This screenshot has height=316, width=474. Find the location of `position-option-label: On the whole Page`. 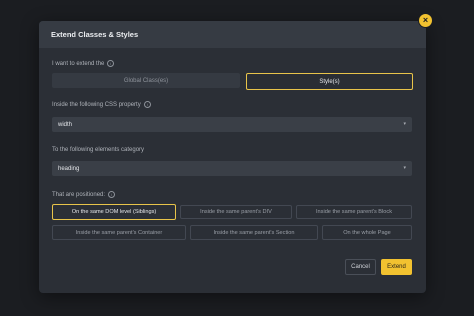

position-option-label: On the whole Page is located at coordinates (367, 232).